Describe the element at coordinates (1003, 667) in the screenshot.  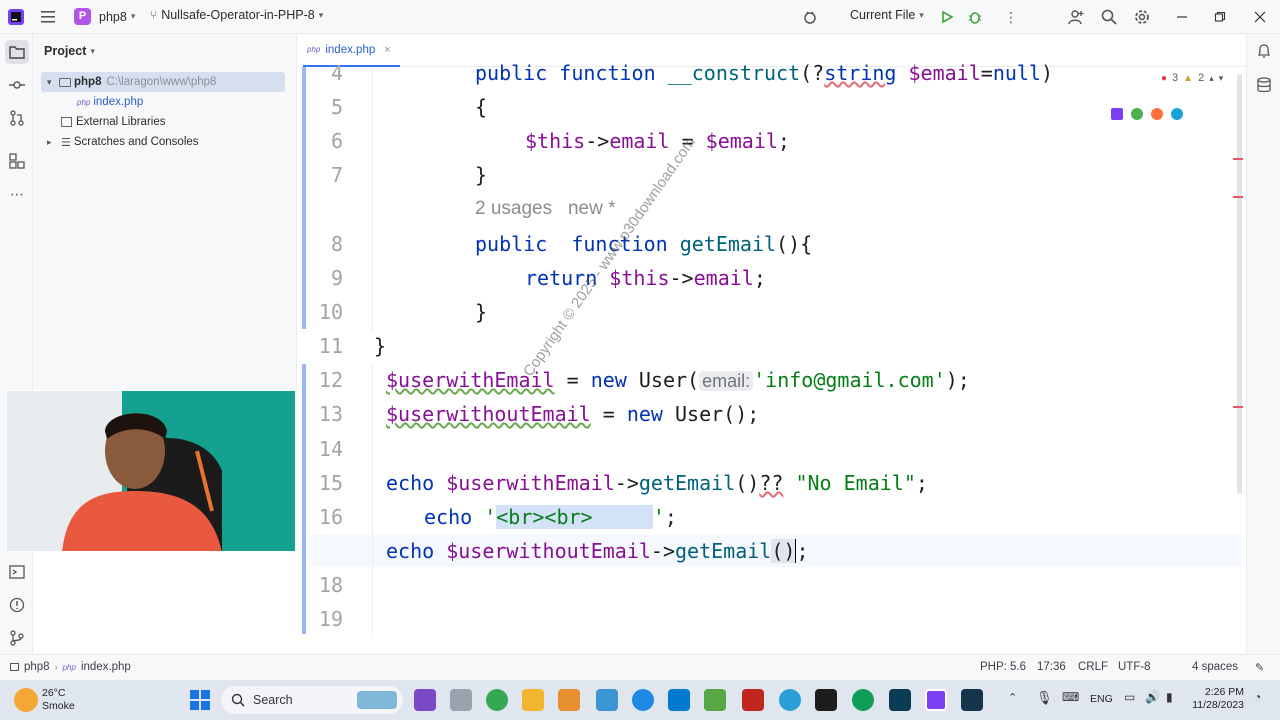
I see `php-version-indicator: PHP: 5.6` at that location.